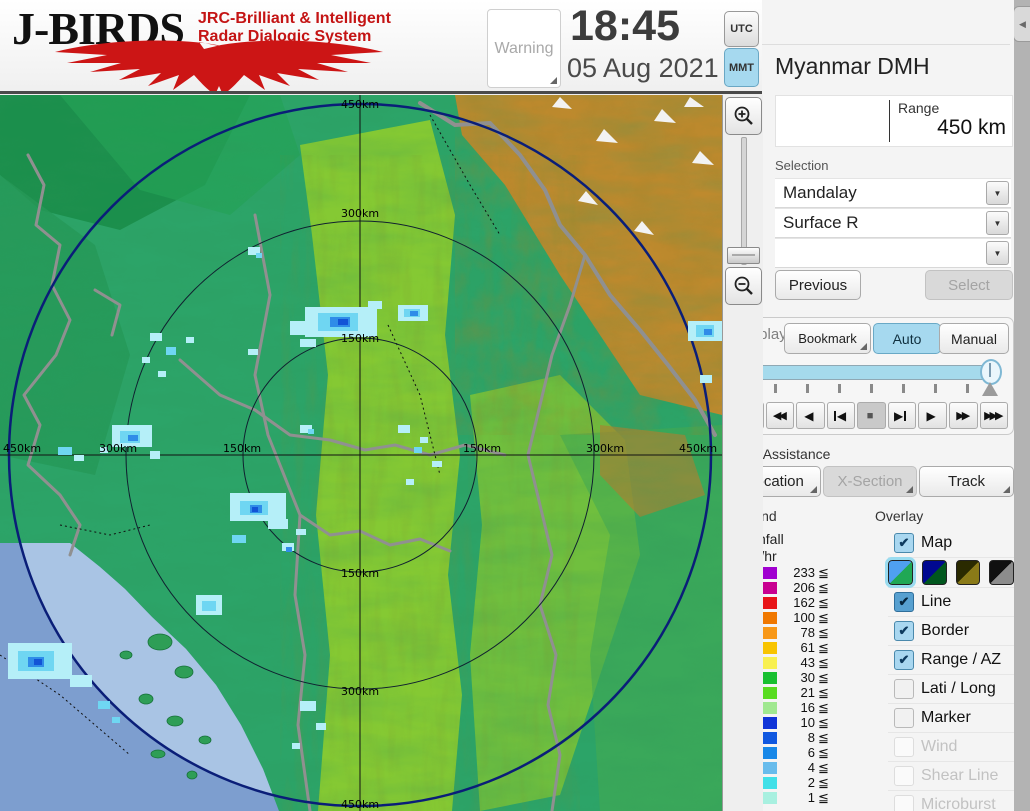 The height and width of the screenshot is (811, 1030). Describe the element at coordinates (963, 415) in the screenshot. I see `forward-2-button: ▶▶` at that location.